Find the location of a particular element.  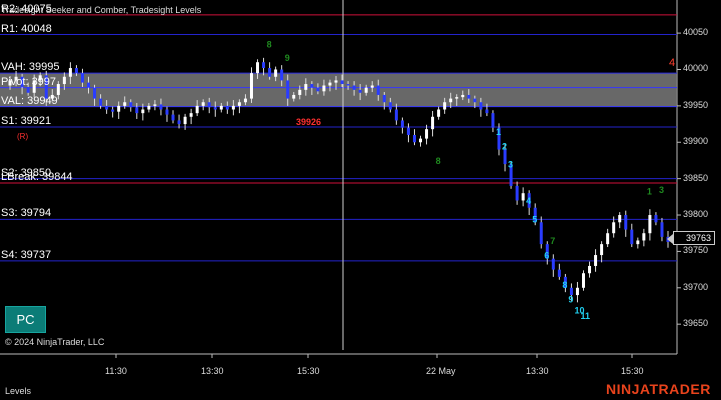

count-label: 11 is located at coordinates (585, 316).